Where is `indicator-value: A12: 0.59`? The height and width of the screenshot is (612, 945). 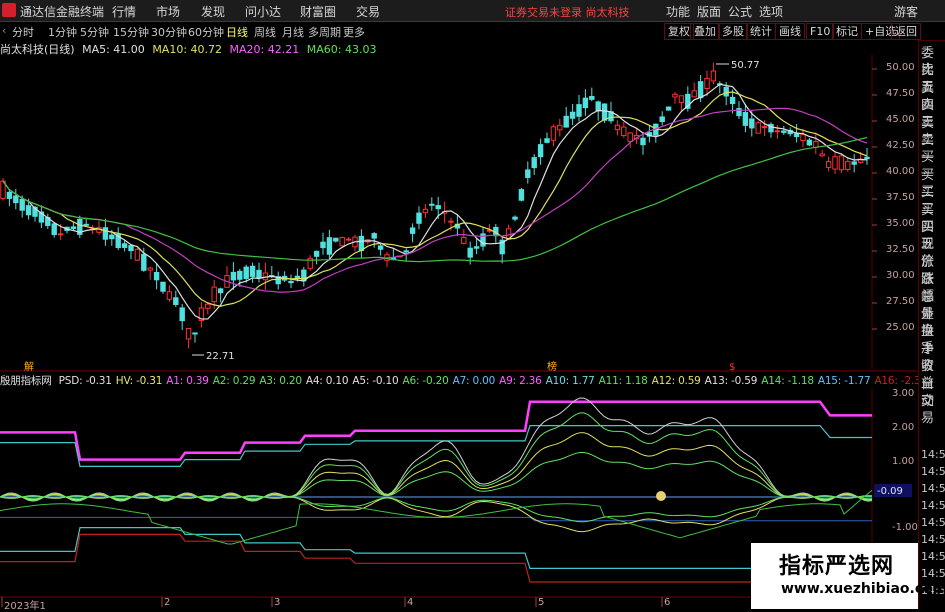
indicator-value: A12: 0.59 is located at coordinates (676, 381).